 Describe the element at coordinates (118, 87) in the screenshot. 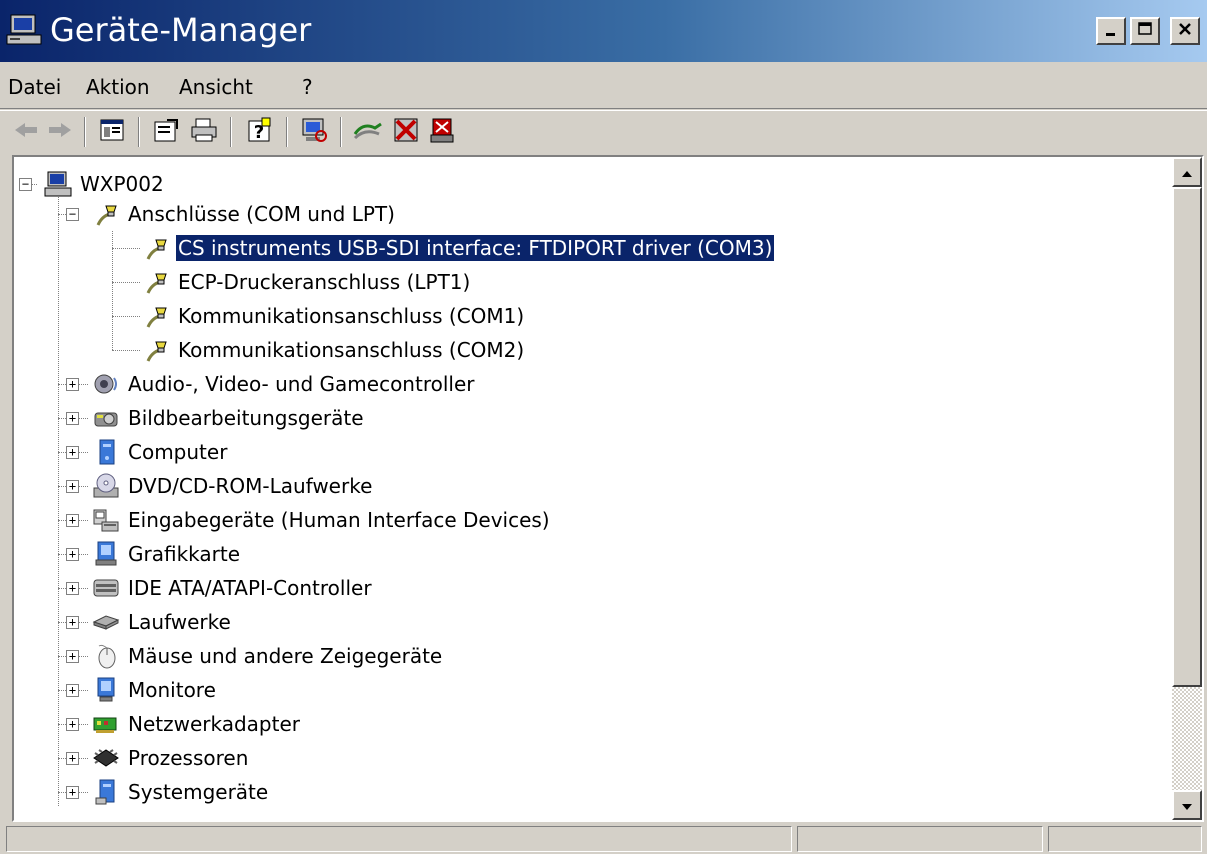

I see `menu-aktion: Aktion` at that location.